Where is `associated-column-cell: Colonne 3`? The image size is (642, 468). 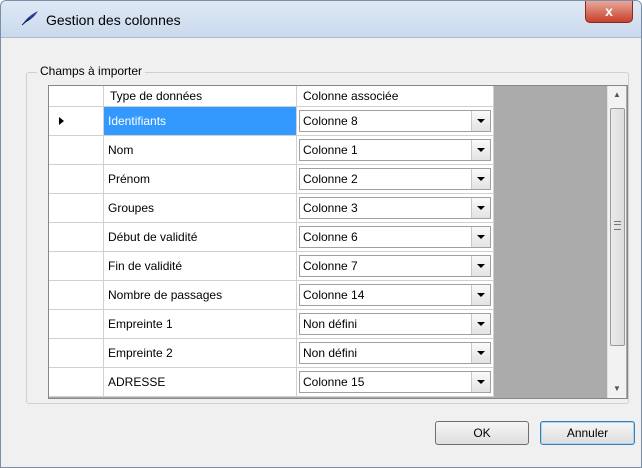
associated-column-cell: Colonne 3 is located at coordinates (395, 208).